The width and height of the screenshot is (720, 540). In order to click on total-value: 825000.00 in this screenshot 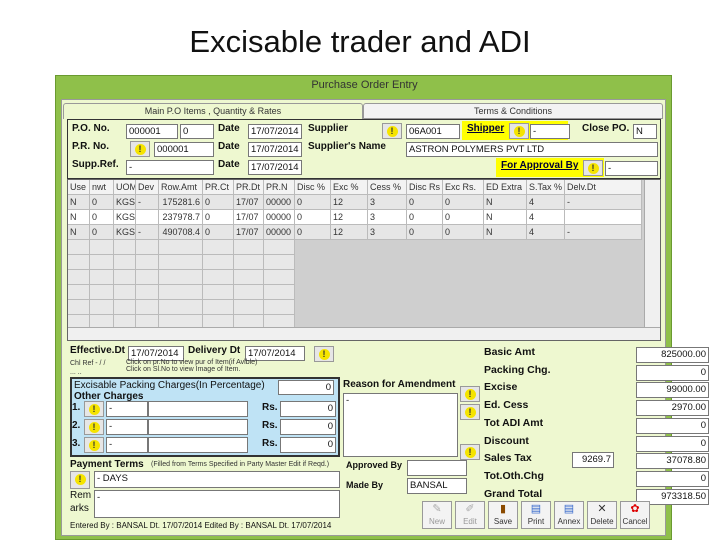, I will do `click(672, 355)`.